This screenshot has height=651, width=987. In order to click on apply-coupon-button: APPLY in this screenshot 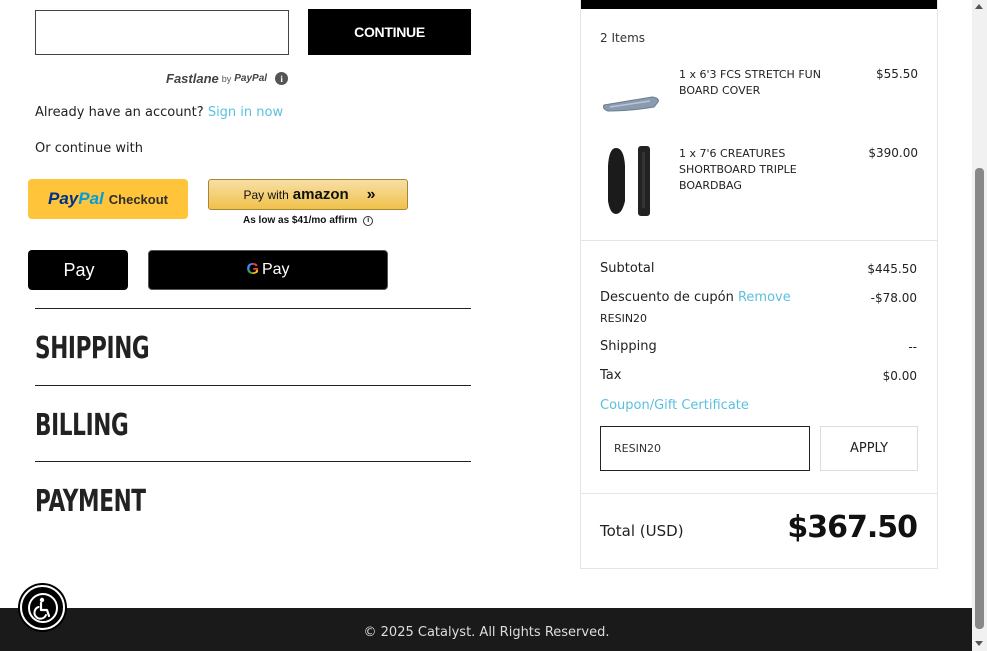, I will do `click(869, 448)`.